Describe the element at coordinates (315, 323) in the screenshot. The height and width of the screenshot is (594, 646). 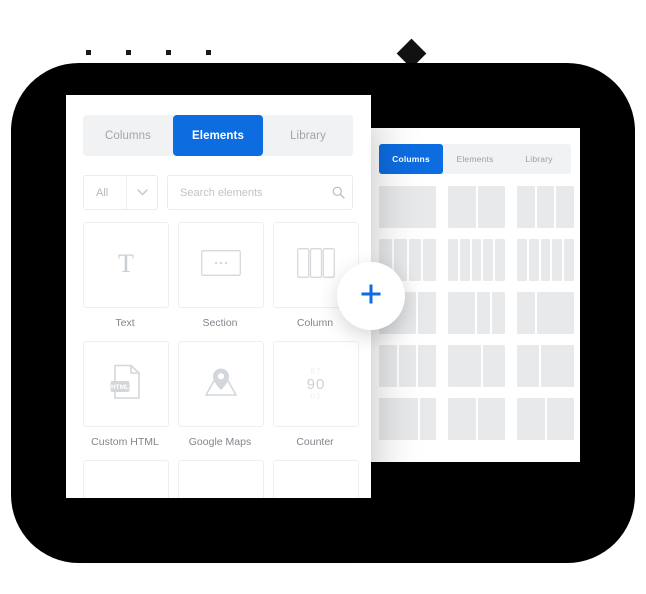
I see `element-label: Column` at that location.